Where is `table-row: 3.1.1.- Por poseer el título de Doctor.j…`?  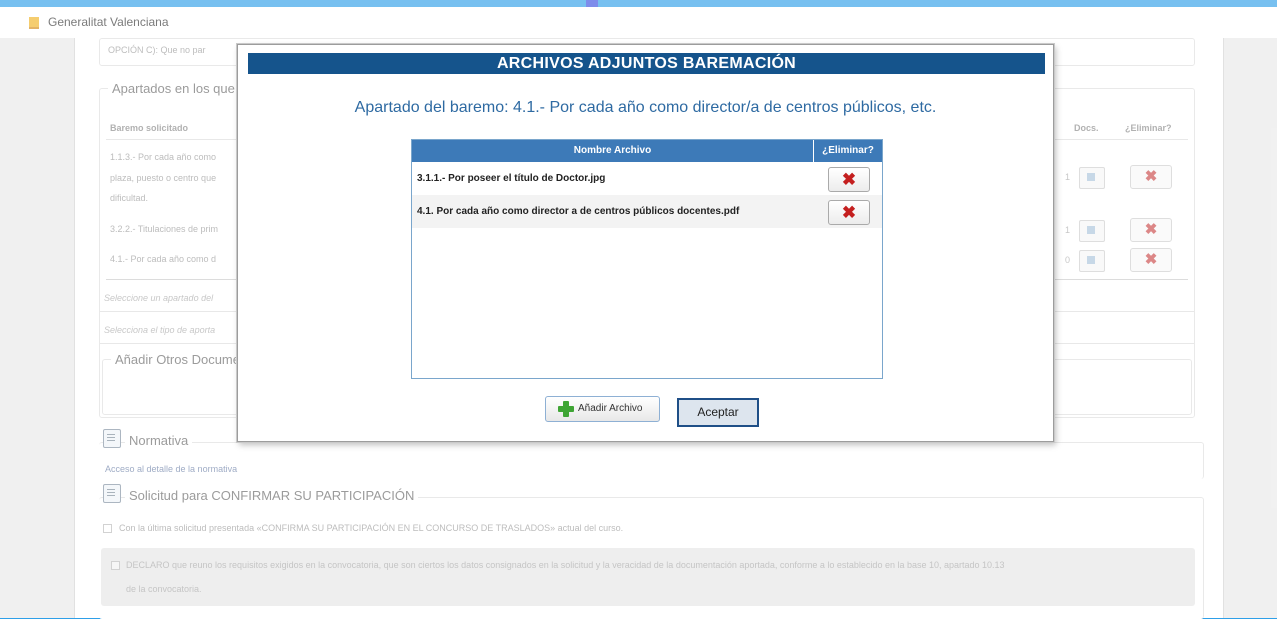
table-row: 3.1.1.- Por poseer el título de Doctor.j… is located at coordinates (647, 178).